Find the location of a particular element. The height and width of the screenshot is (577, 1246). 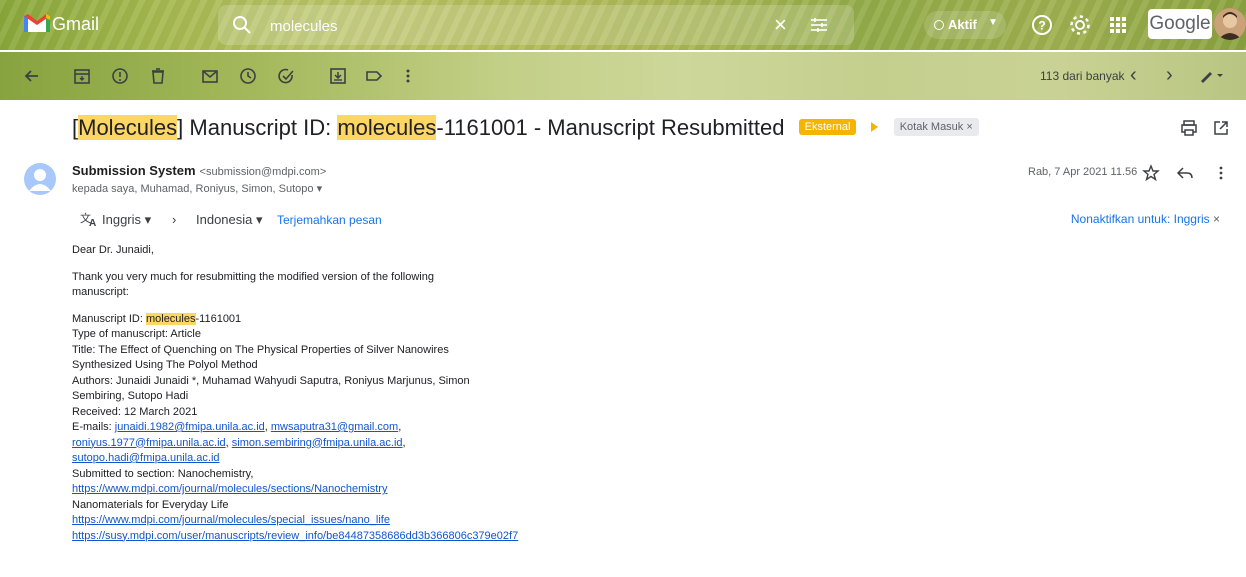

sender-avatar is located at coordinates (40, 179).